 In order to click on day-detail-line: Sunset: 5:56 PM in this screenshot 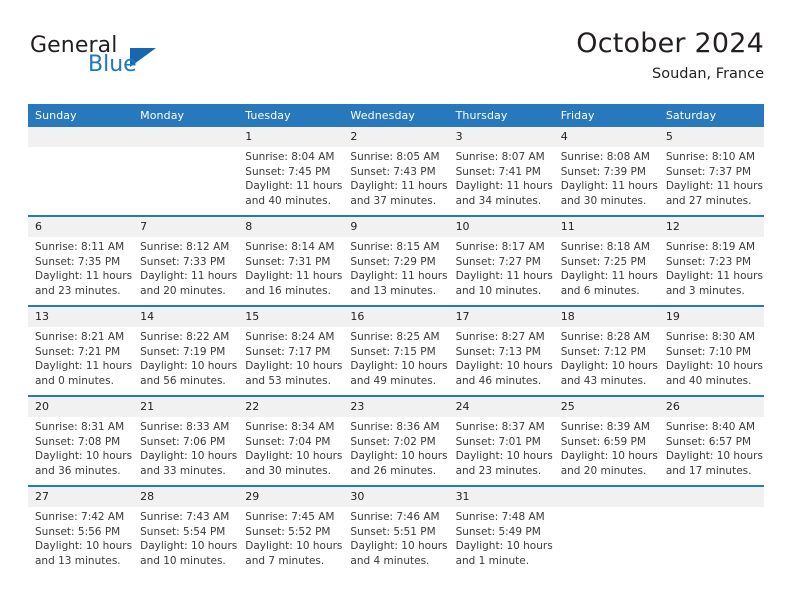, I will do `click(78, 531)`.